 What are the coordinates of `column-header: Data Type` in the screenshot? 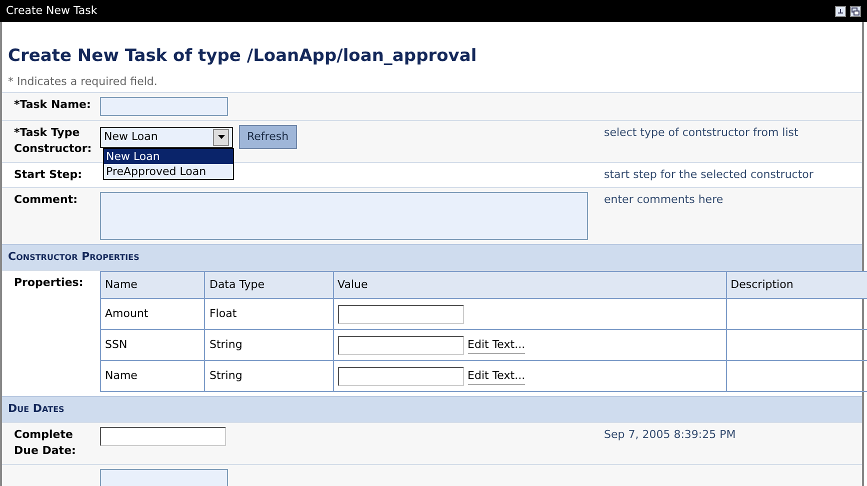 It's located at (269, 285).